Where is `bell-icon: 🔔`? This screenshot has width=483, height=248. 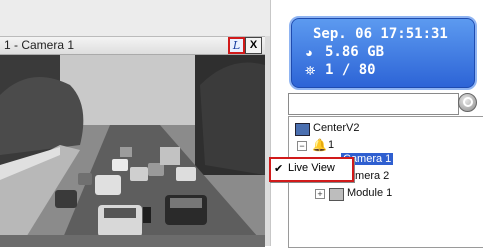 bell-icon: 🔔 is located at coordinates (319, 145).